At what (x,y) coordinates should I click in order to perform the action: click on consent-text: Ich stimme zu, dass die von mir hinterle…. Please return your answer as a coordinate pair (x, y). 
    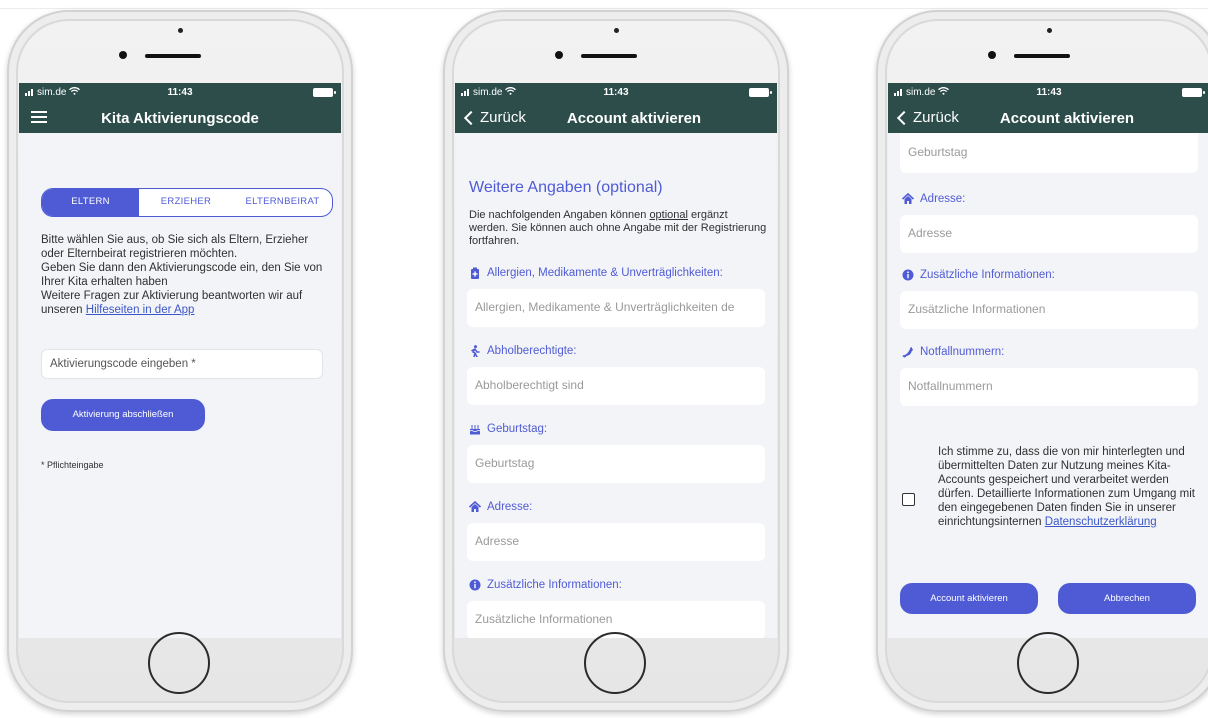
    Looking at the image, I should click on (1068, 487).